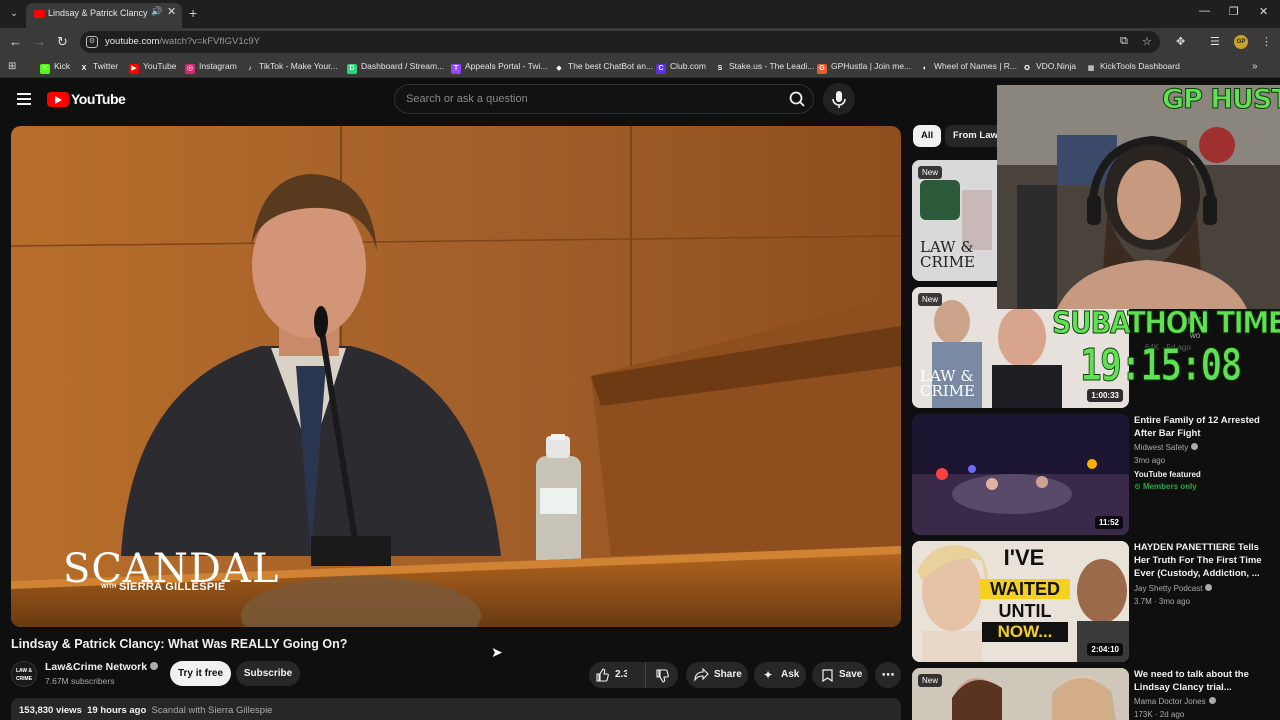  Describe the element at coordinates (688, 66) in the screenshot. I see `bookmark-label: Club.com` at that location.